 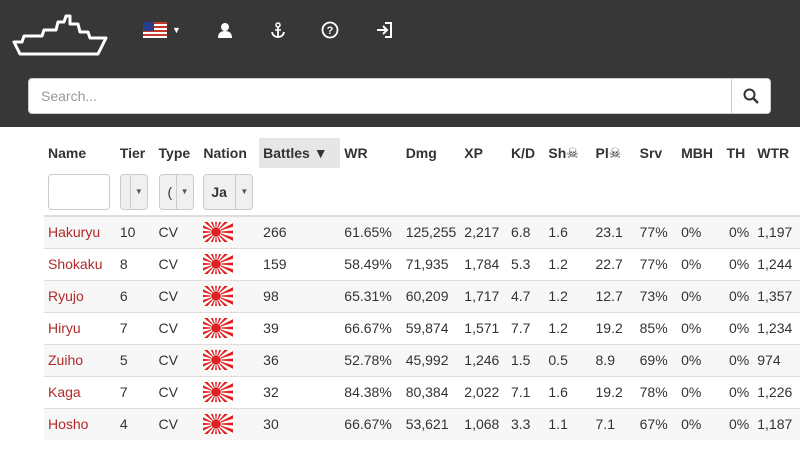 What do you see at coordinates (776, 263) in the screenshot?
I see `wtr-cell: 1,244` at bounding box center [776, 263].